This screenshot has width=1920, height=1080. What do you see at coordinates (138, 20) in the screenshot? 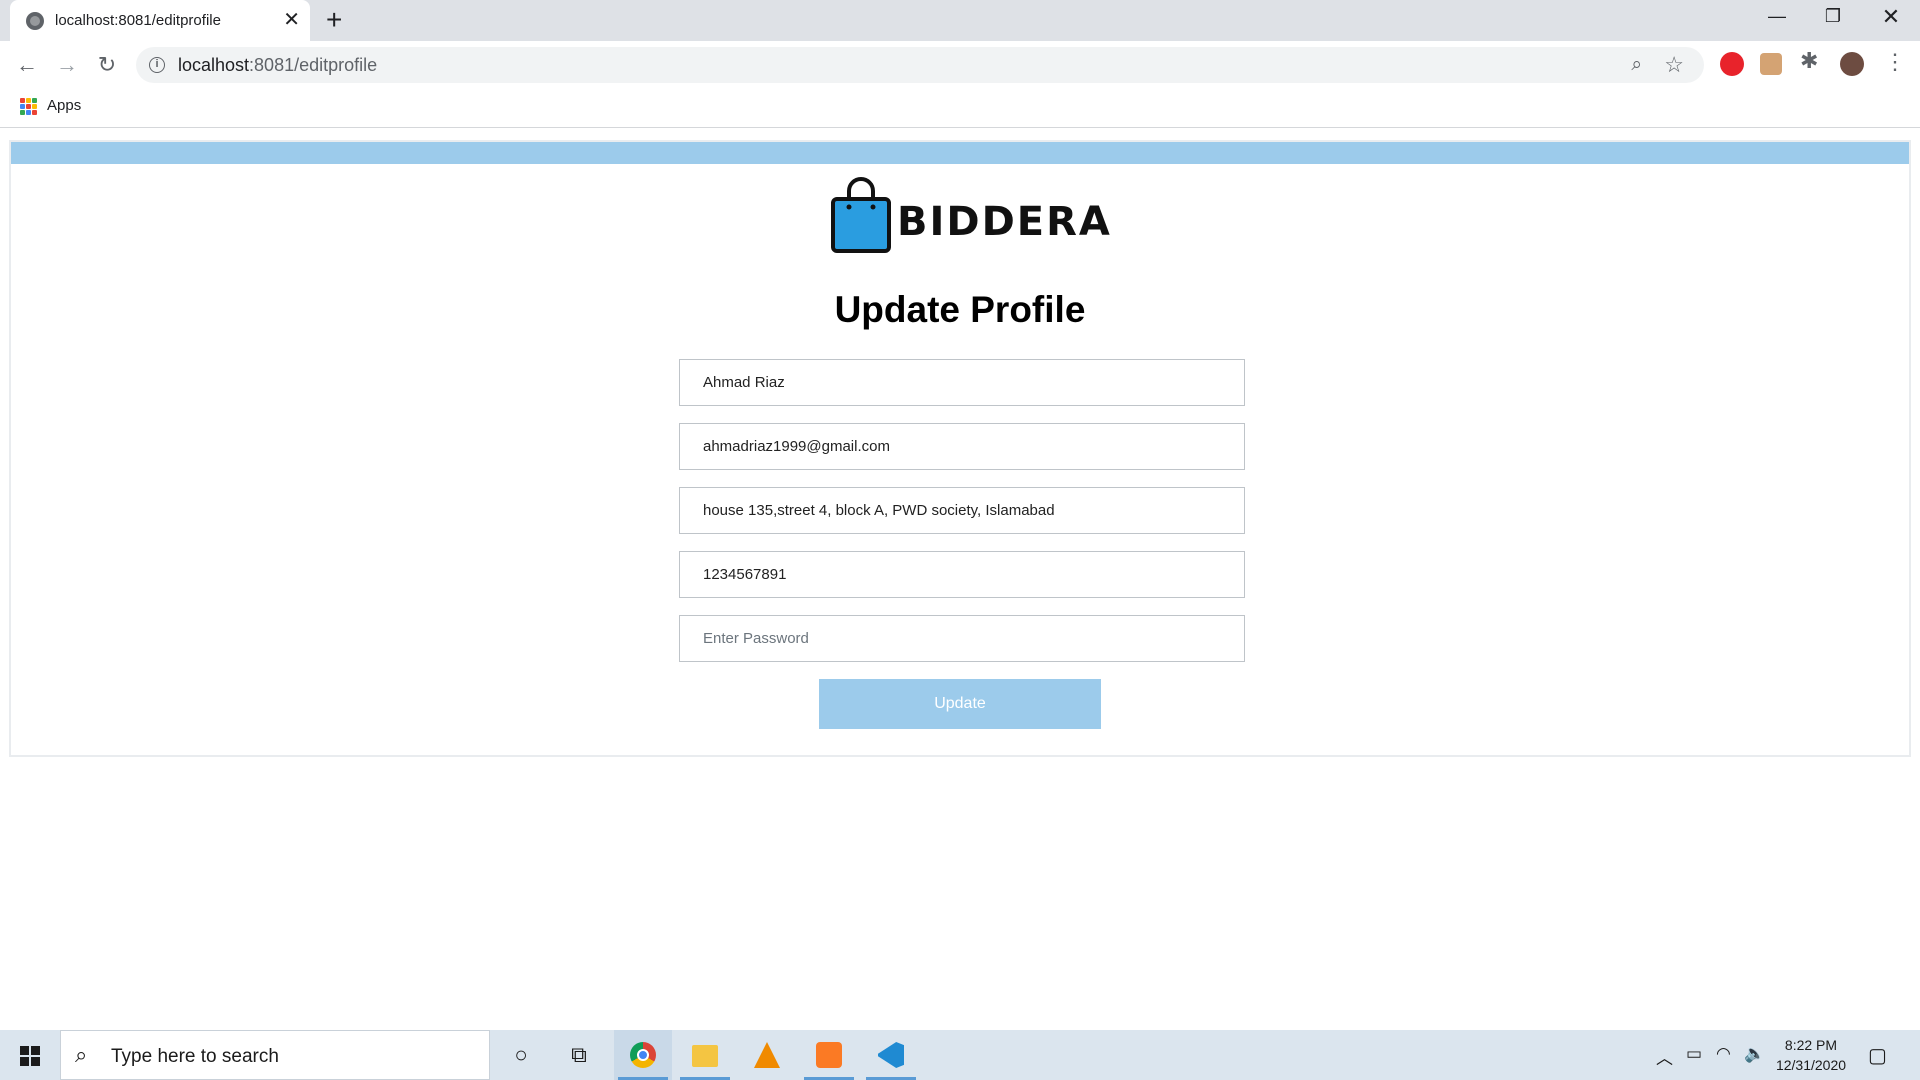
I see `tab-title: localhost:8081/editprofile` at bounding box center [138, 20].